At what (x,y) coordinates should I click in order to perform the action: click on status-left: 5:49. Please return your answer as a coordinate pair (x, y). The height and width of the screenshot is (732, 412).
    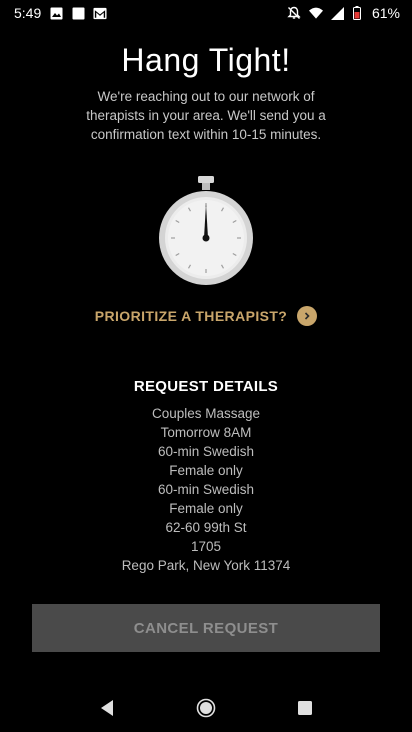
    Looking at the image, I should click on (60, 13).